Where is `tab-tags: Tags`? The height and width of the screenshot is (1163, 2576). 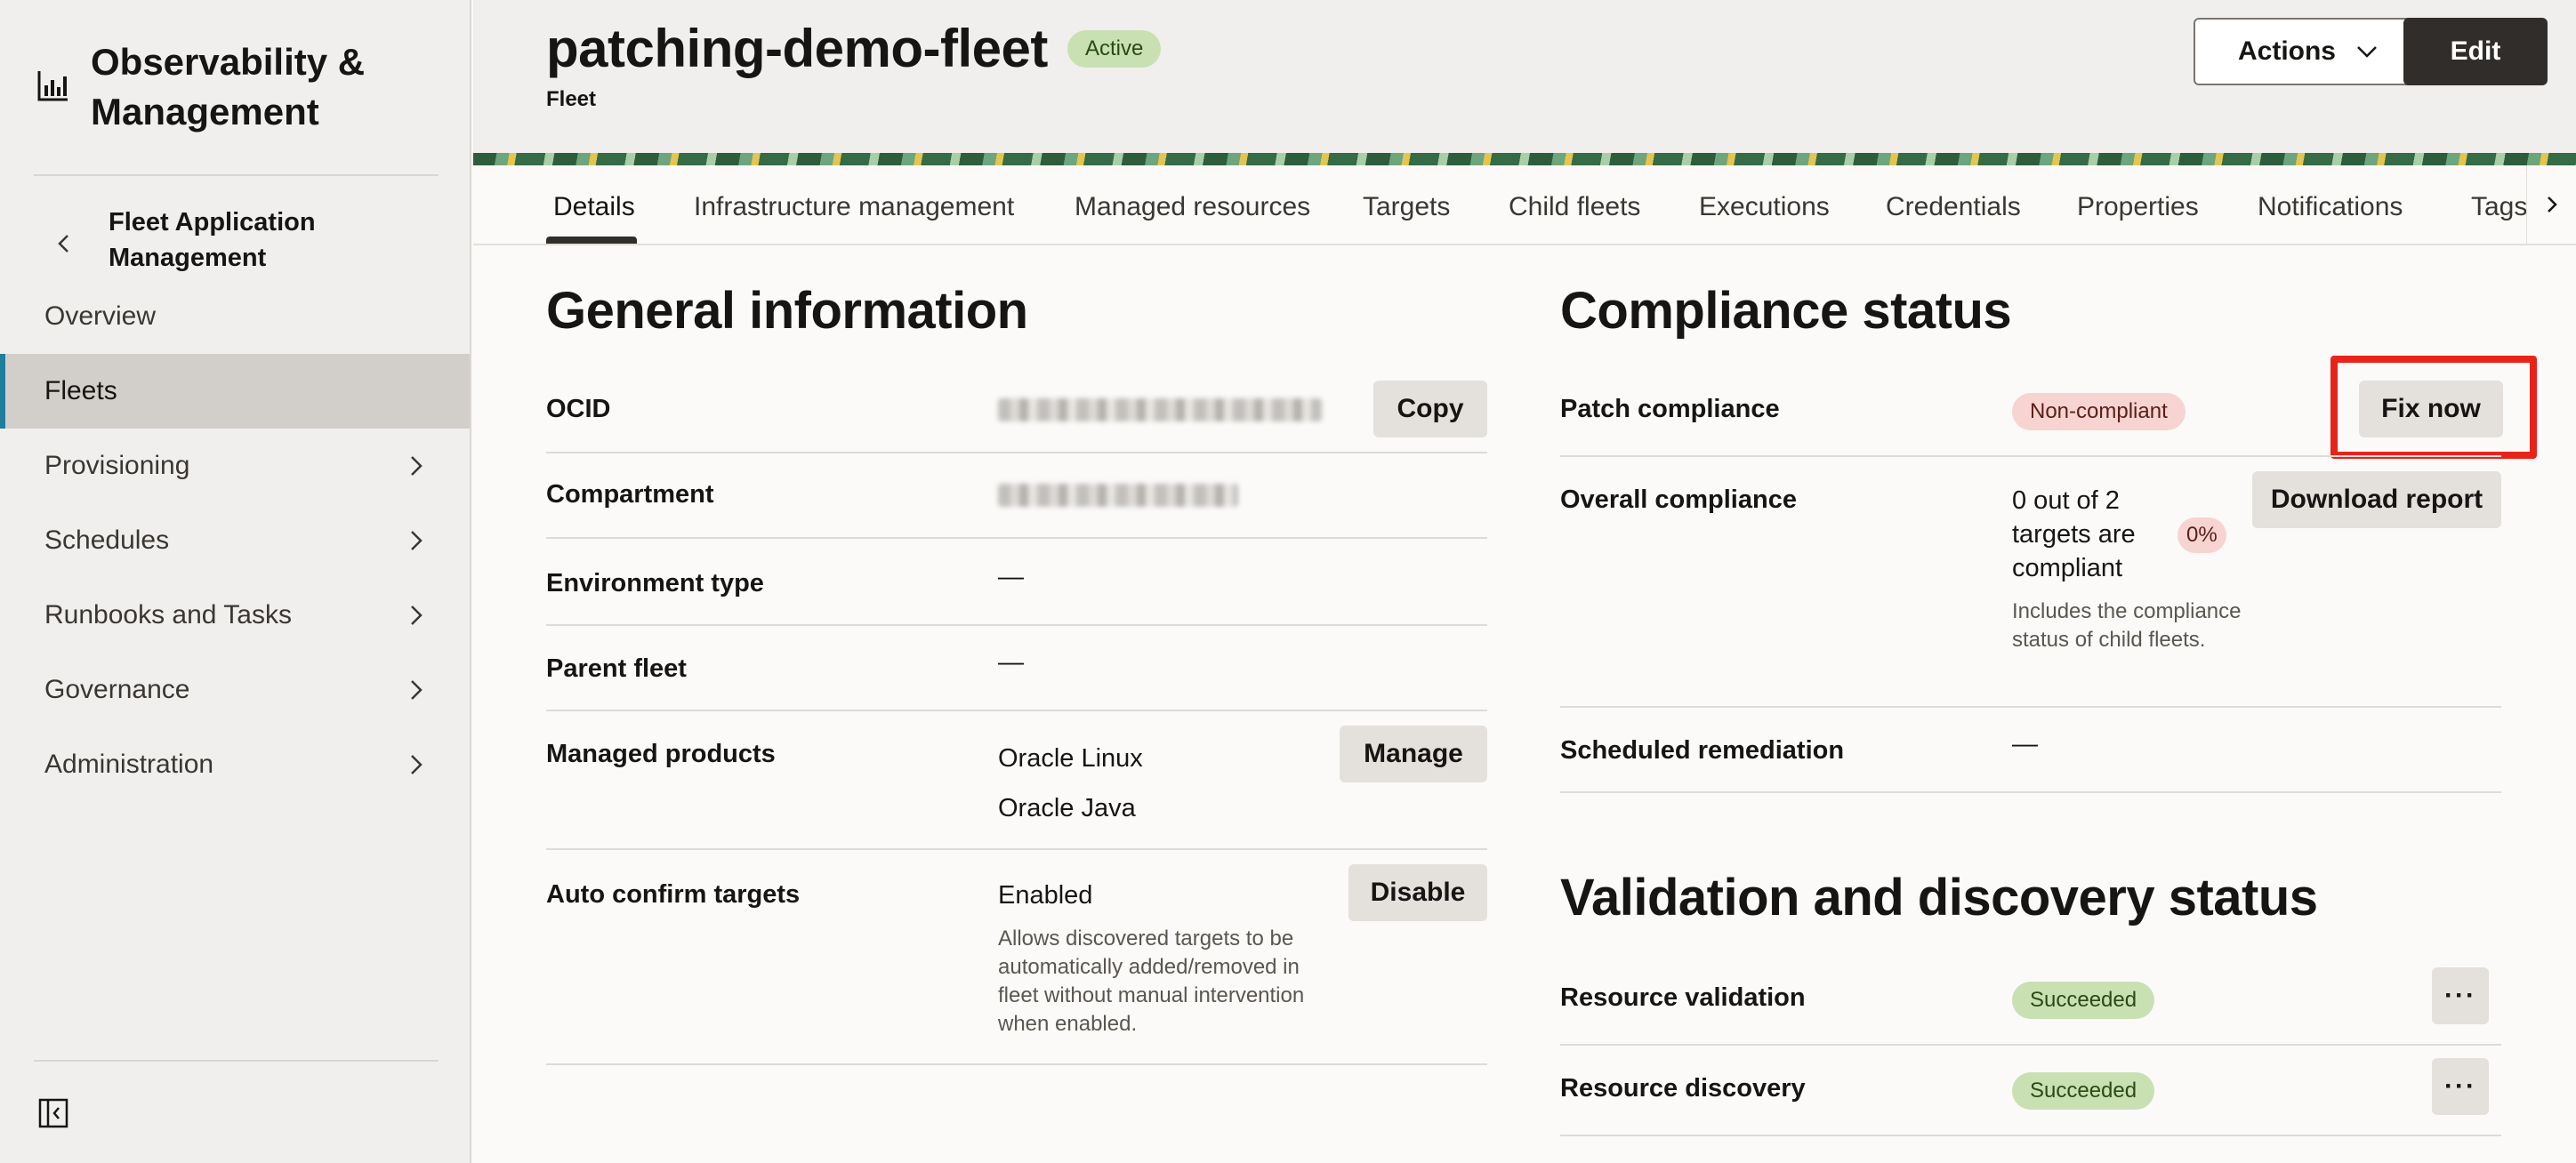
tab-tags: Tags is located at coordinates (2499, 207).